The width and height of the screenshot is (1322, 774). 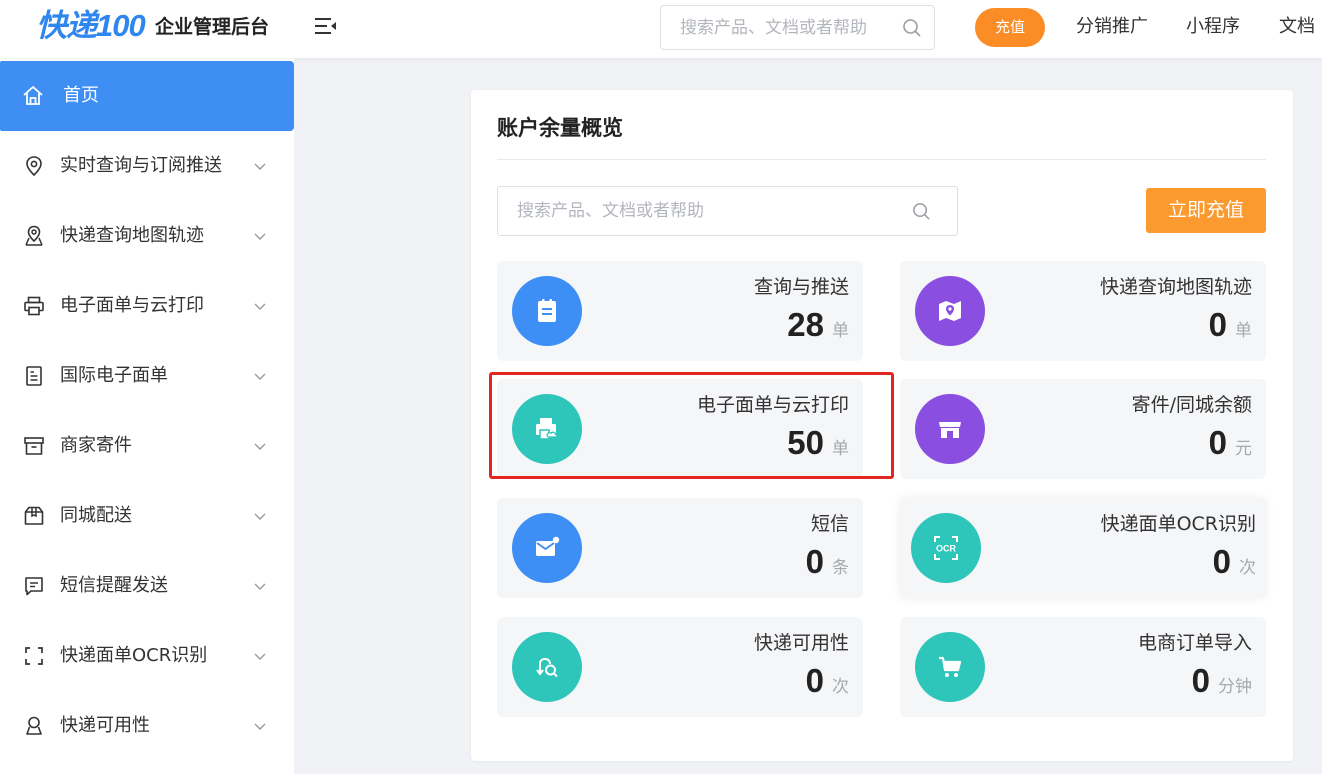 I want to click on sidebar-item-availability: 快递可用性, so click(x=147, y=726).